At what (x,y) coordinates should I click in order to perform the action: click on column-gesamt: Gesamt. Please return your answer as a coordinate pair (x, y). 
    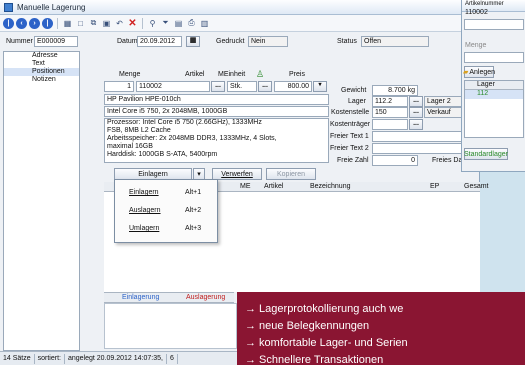
    Looking at the image, I should click on (476, 186).